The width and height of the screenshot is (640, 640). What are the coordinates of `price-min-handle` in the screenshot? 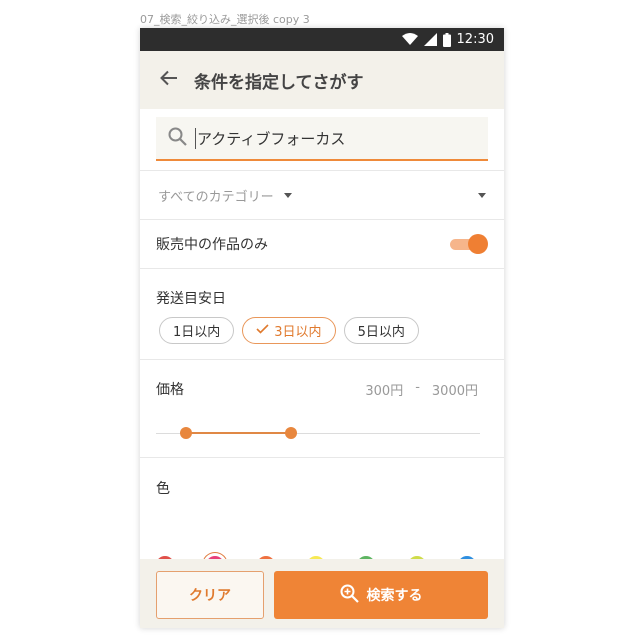 It's located at (186, 433).